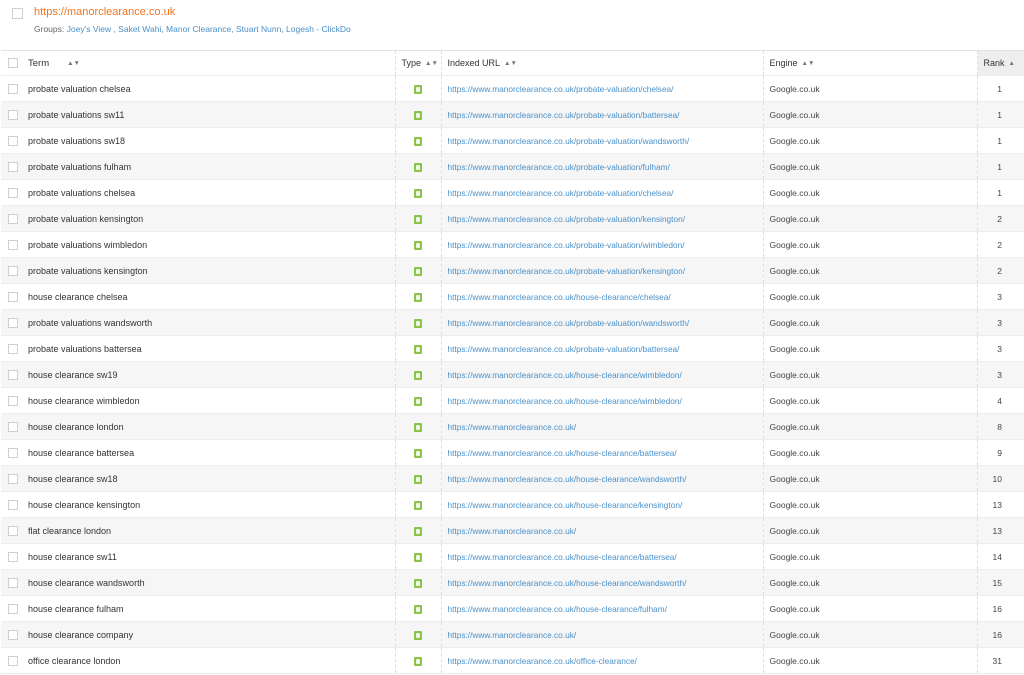 The image size is (1024, 675). I want to click on term-text: probate valuations chelsea, so click(82, 192).